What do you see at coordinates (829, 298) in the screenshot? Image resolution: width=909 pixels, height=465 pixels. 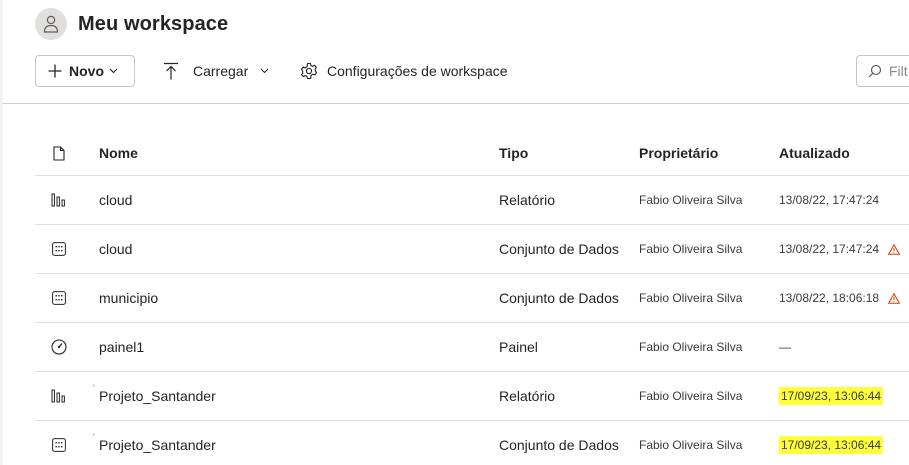 I see `item-updated-value: 13/08/22, 18:06:18` at bounding box center [829, 298].